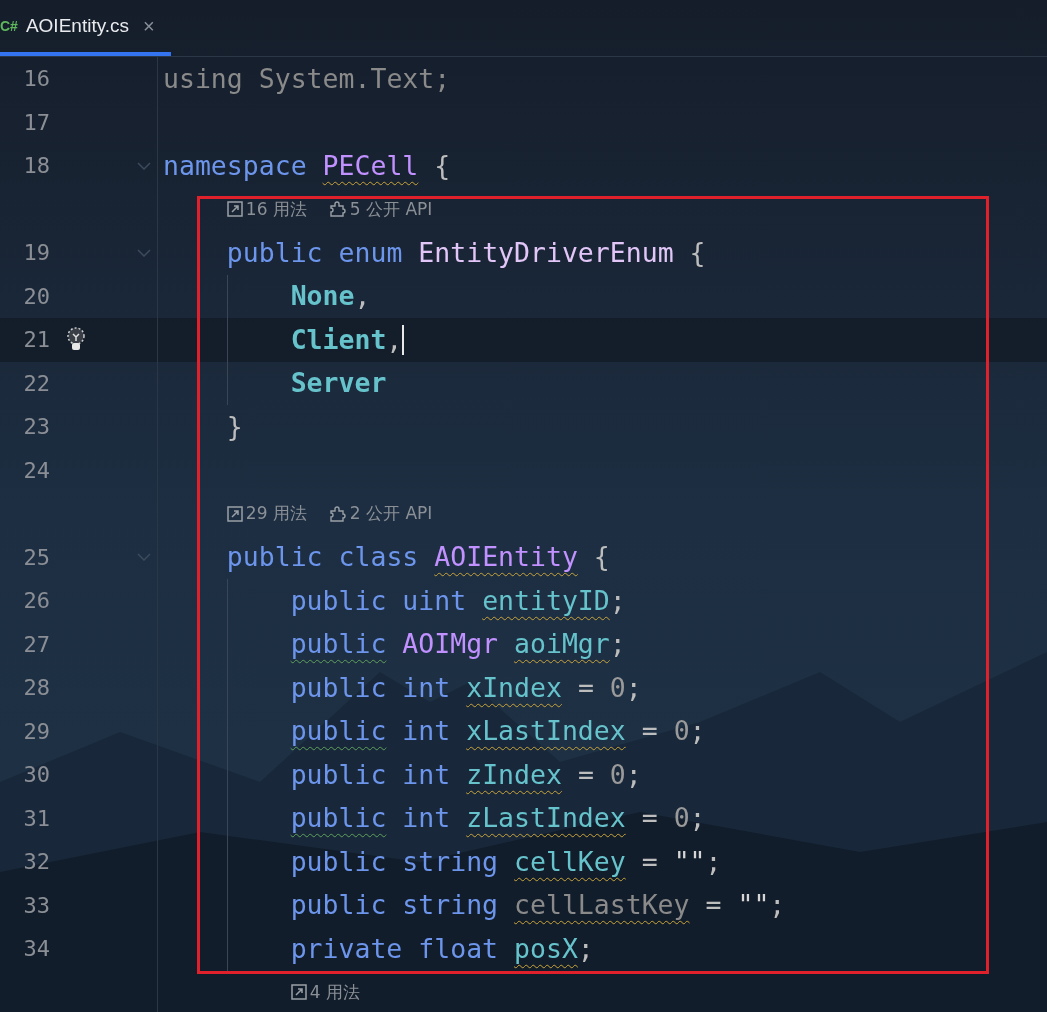 This screenshot has height=1012, width=1047. What do you see at coordinates (149, 26) in the screenshot?
I see `close-tab-button: ×` at bounding box center [149, 26].